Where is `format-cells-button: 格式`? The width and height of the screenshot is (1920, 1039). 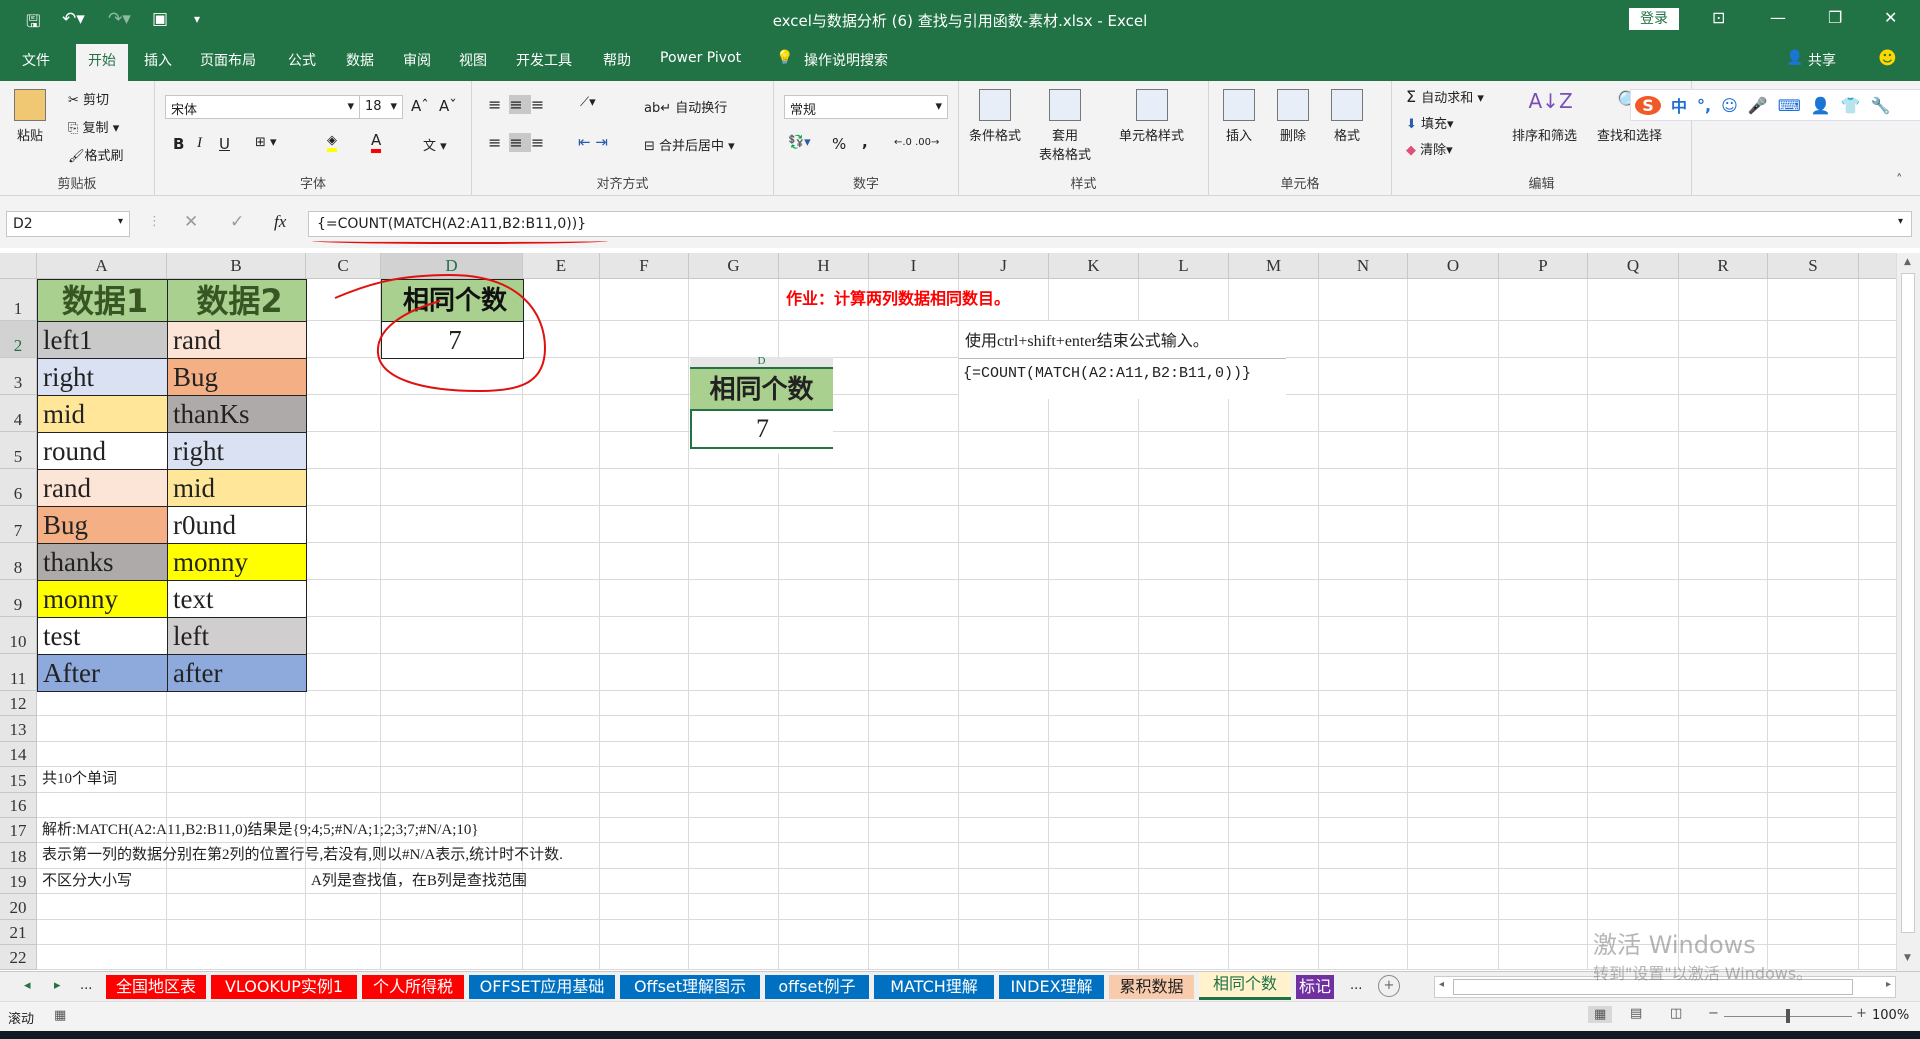 format-cells-button: 格式 is located at coordinates (1347, 116).